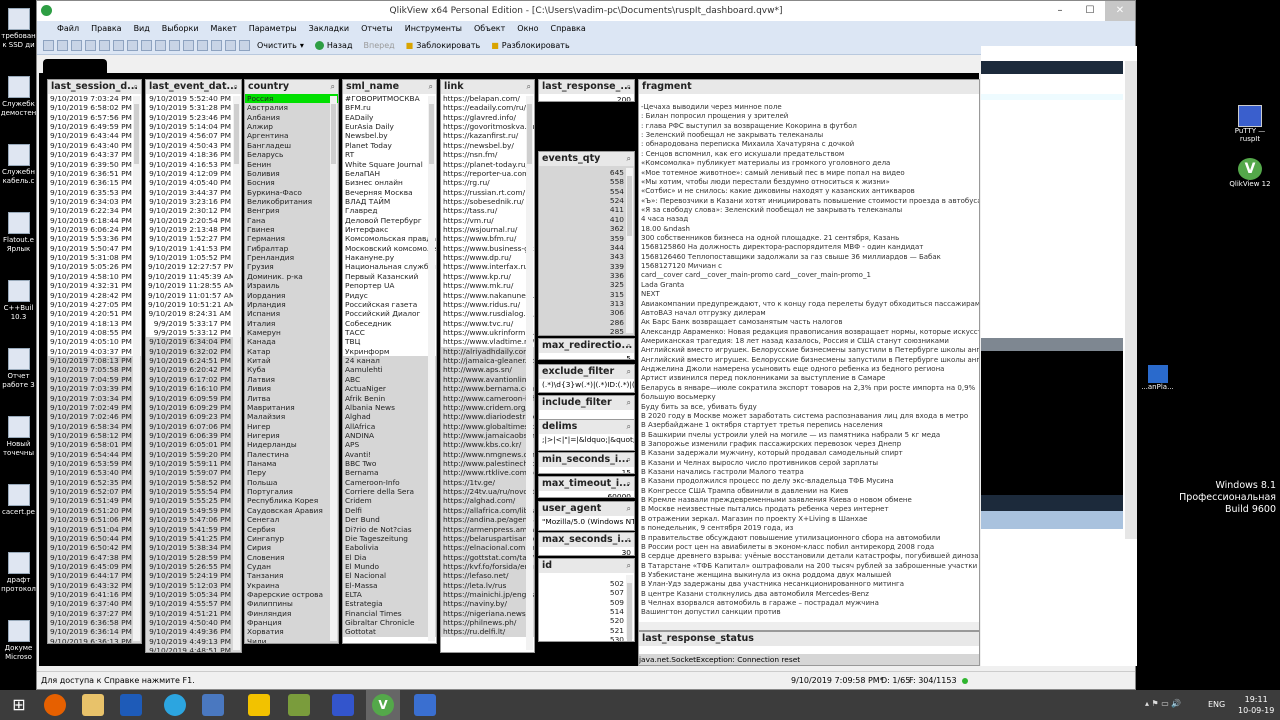 The height and width of the screenshot is (720, 1280). Describe the element at coordinates (160, 45) in the screenshot. I see `redo-icon` at that location.